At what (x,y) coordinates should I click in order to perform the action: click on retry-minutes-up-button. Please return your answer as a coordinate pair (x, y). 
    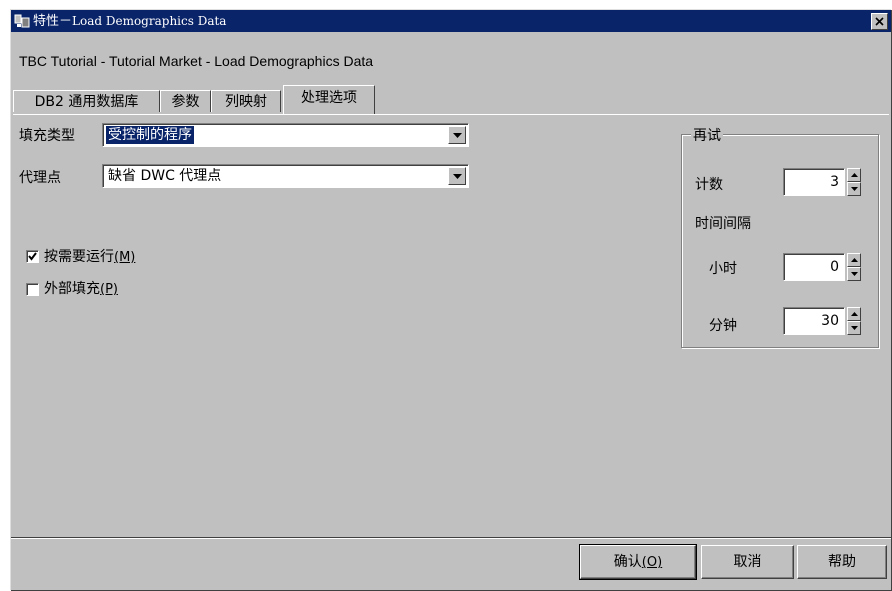
    Looking at the image, I should click on (854, 314).